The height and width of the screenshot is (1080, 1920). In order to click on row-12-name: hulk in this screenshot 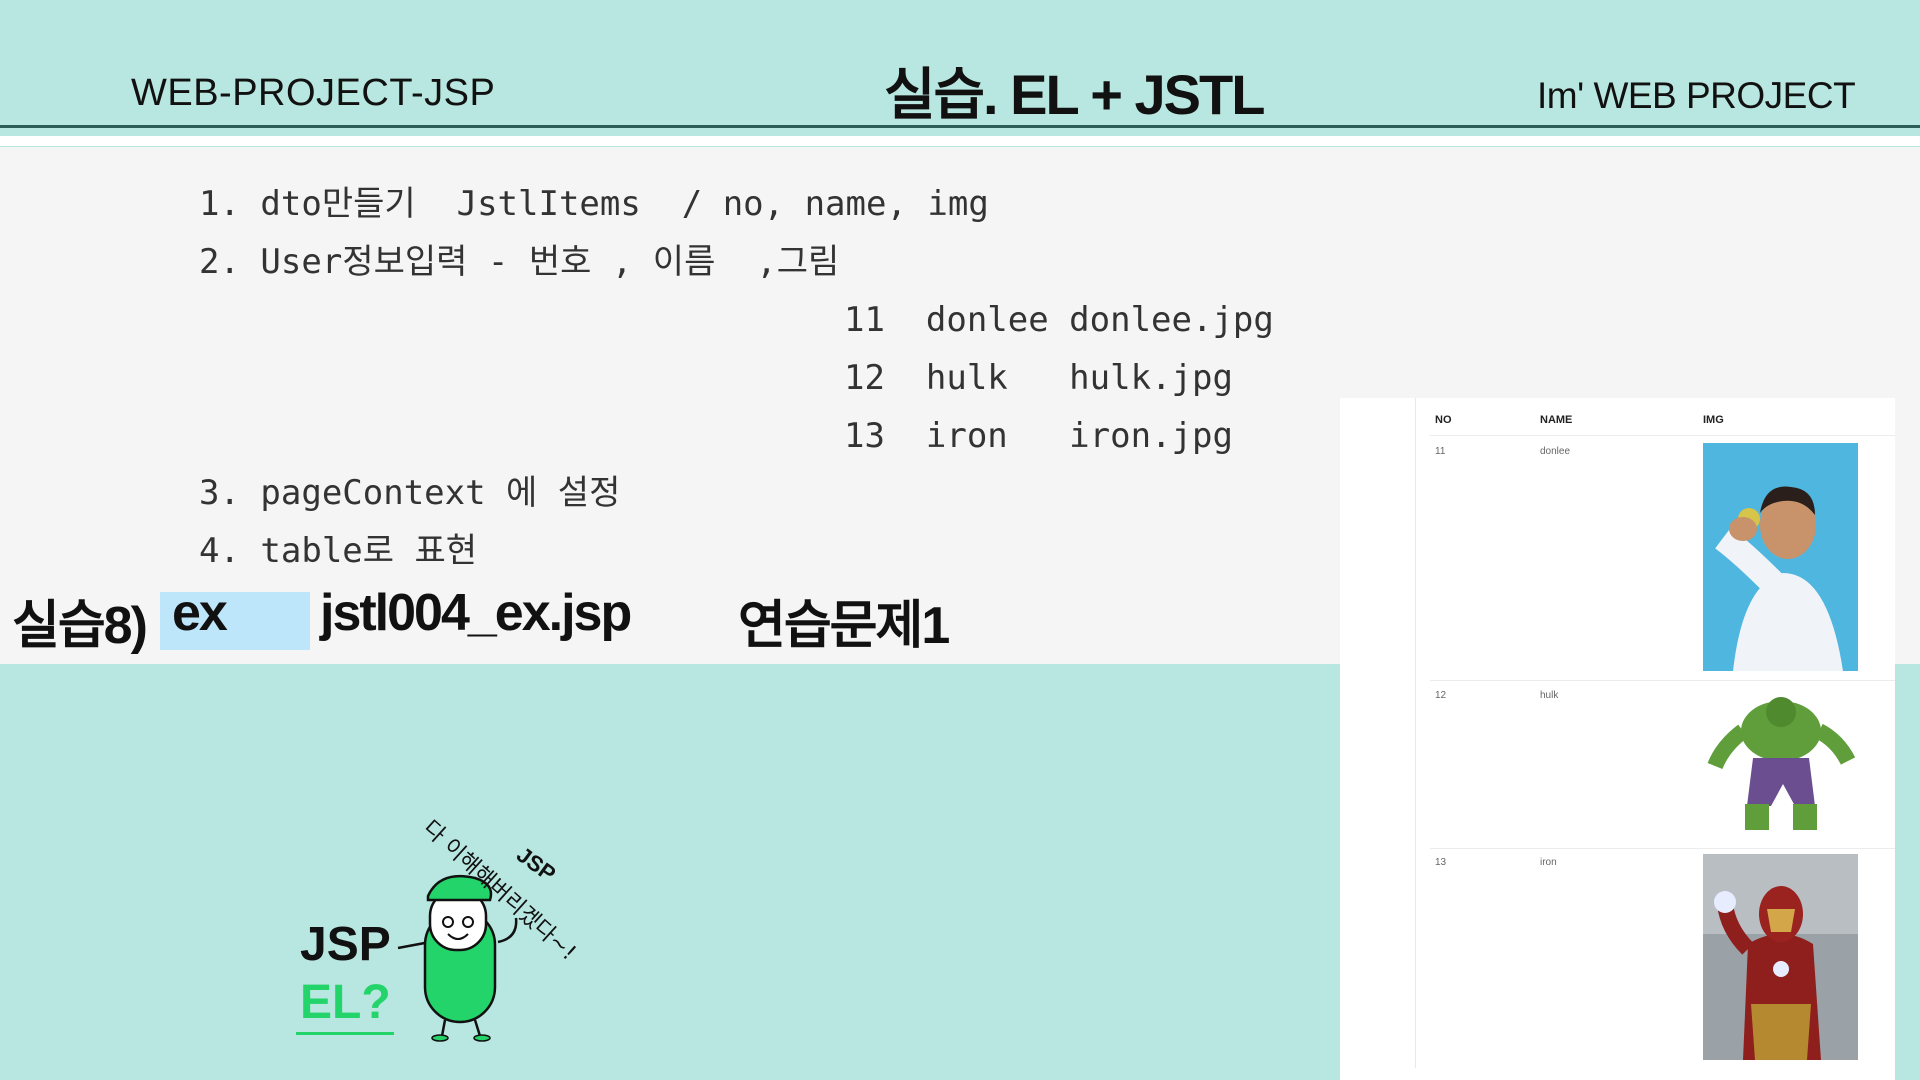, I will do `click(1549, 695)`.